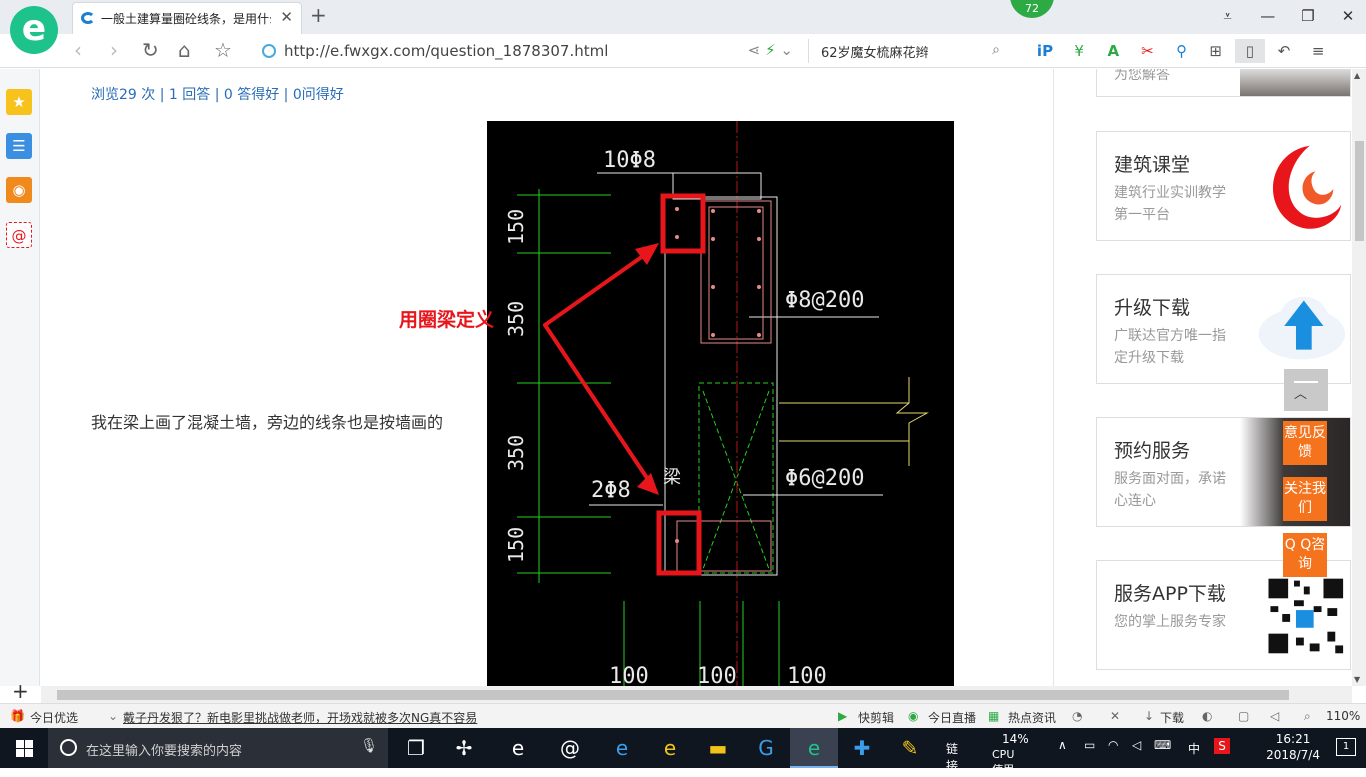  I want to click on question-stats: 浏览29 次 | 1 回答 | 0 答得好 | 0问得好, so click(217, 94).